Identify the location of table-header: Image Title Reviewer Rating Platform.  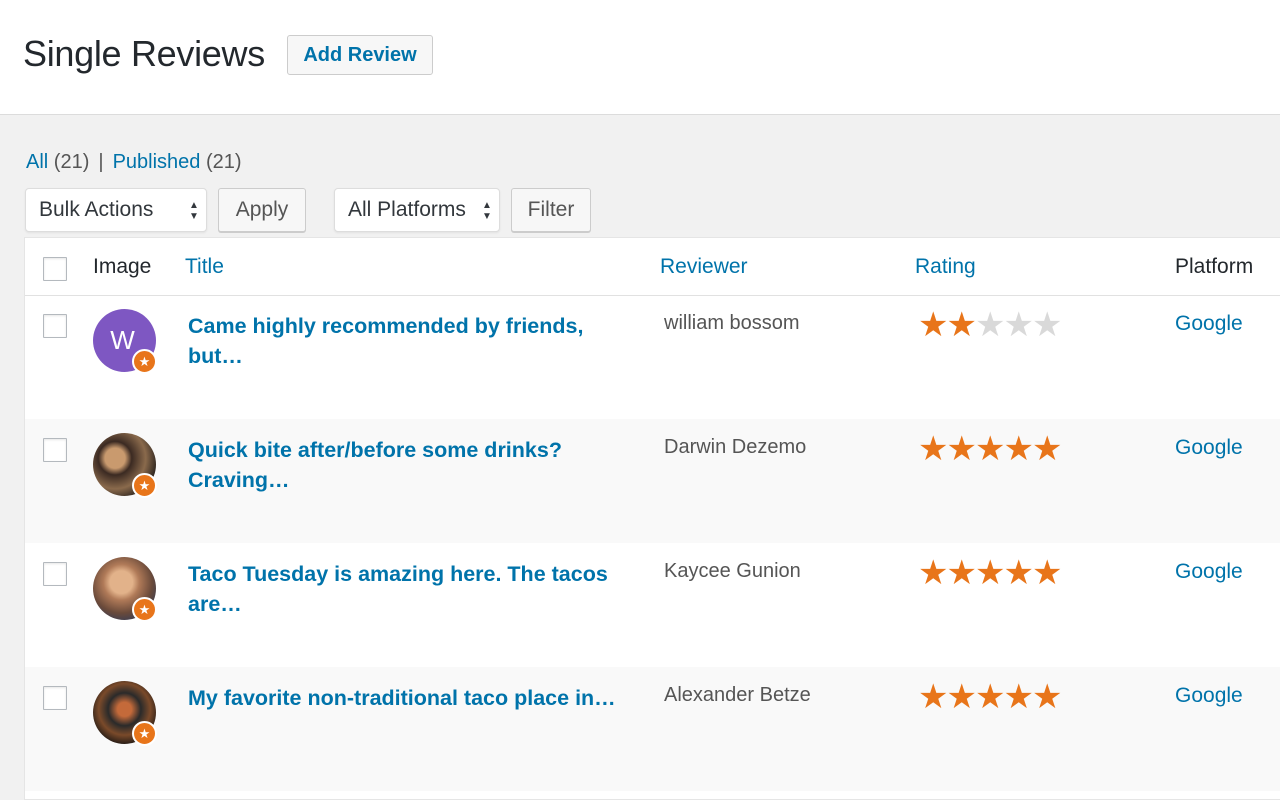
(652, 267).